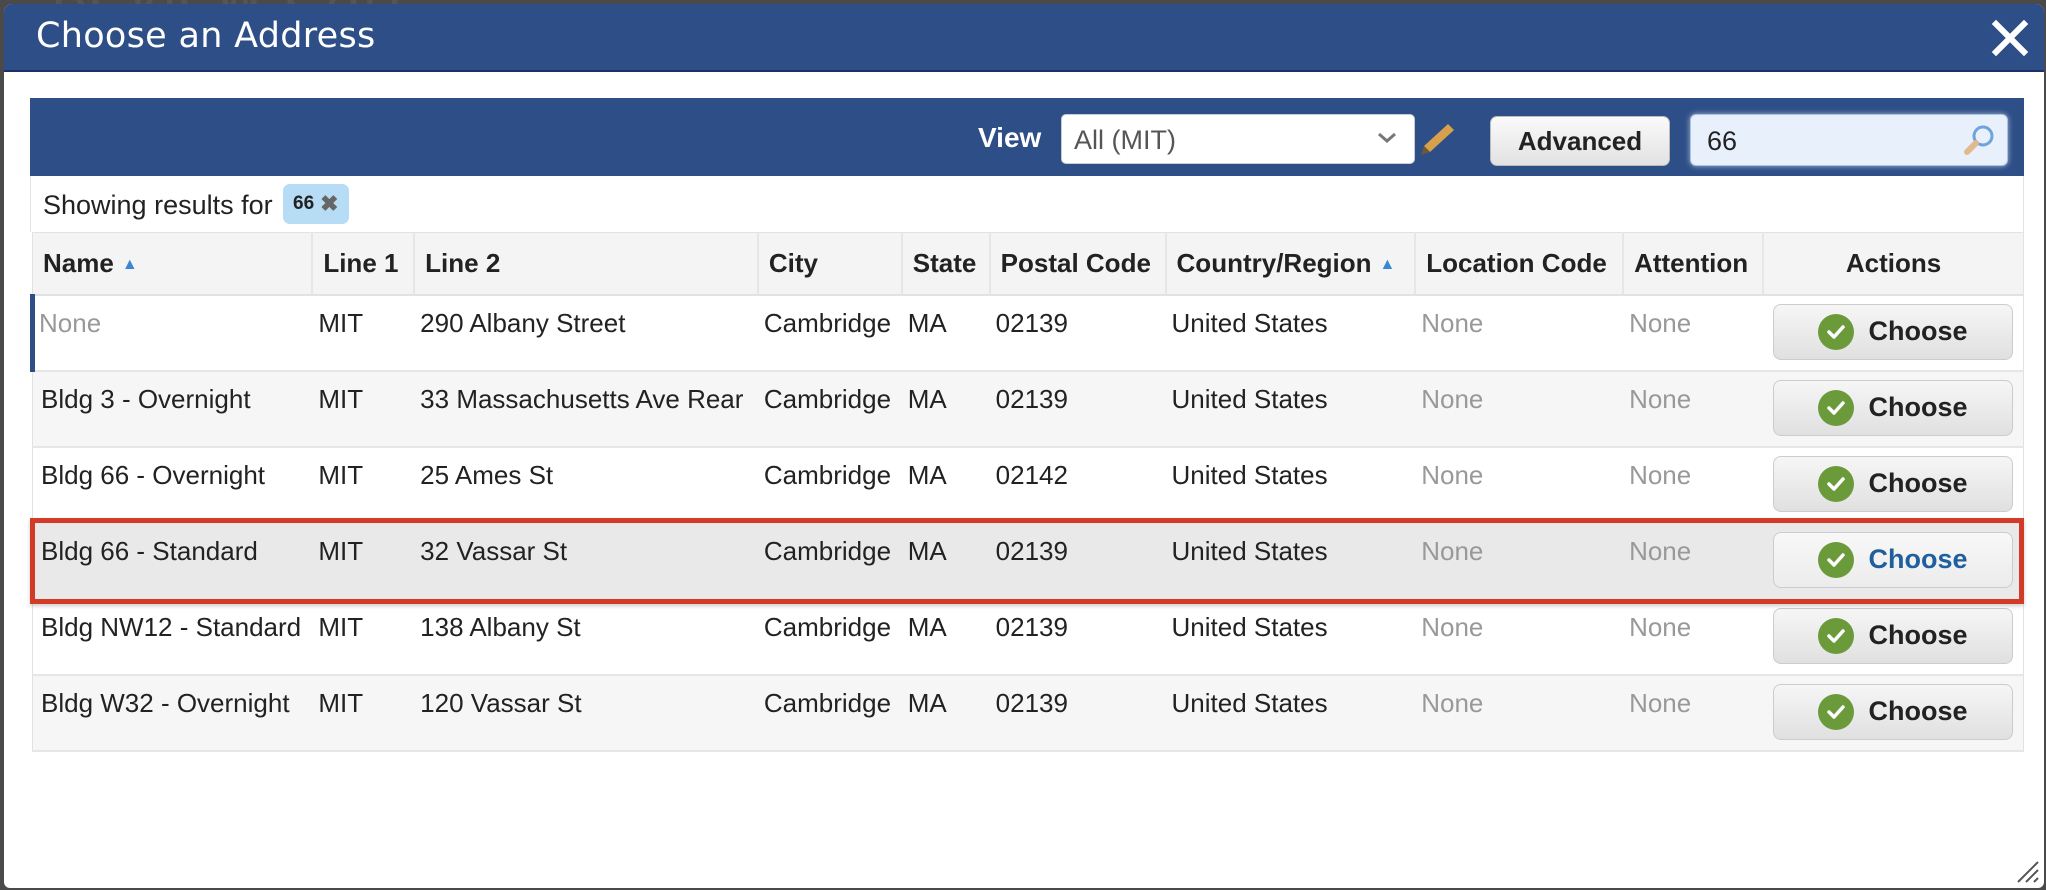 Image resolution: width=2046 pixels, height=890 pixels. What do you see at coordinates (316, 204) in the screenshot?
I see `filter-chip: 66 ✖` at bounding box center [316, 204].